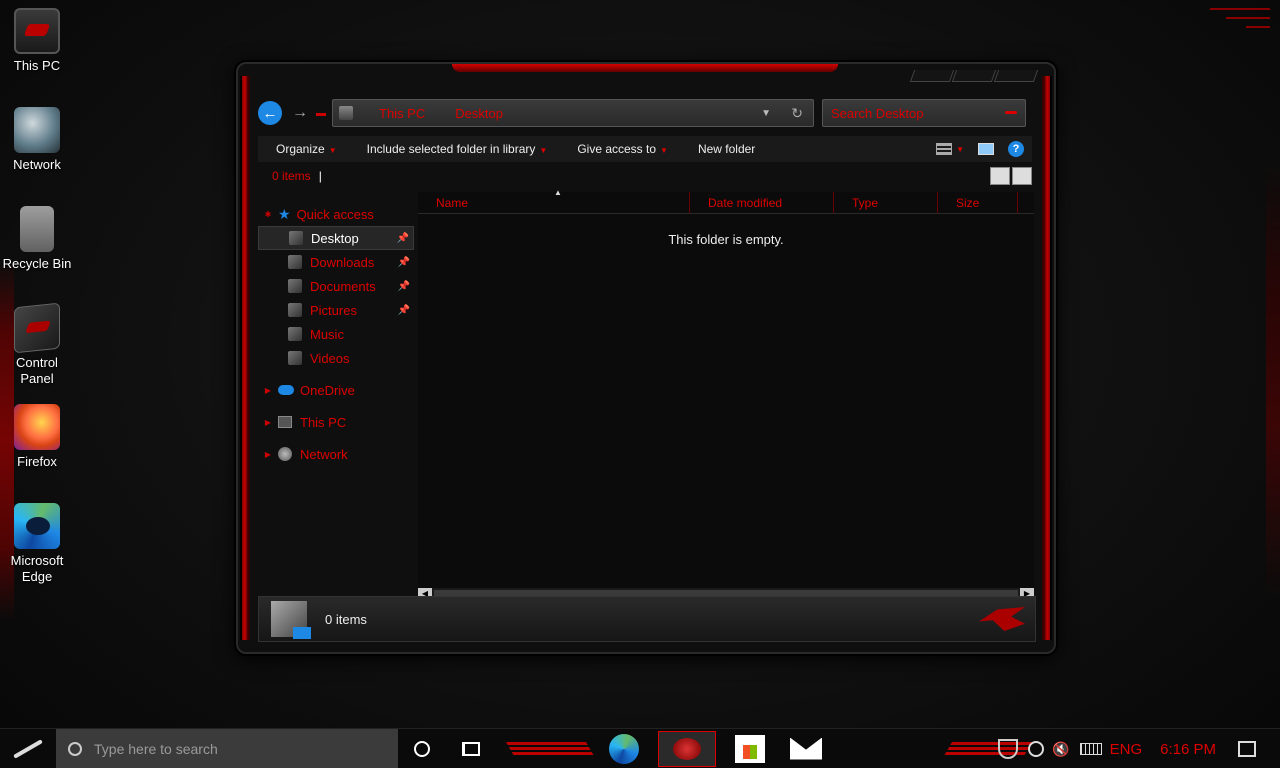 The width and height of the screenshot is (1280, 768). I want to click on desktop-icon-recycle-bin: Recycle Bin, so click(37, 239).